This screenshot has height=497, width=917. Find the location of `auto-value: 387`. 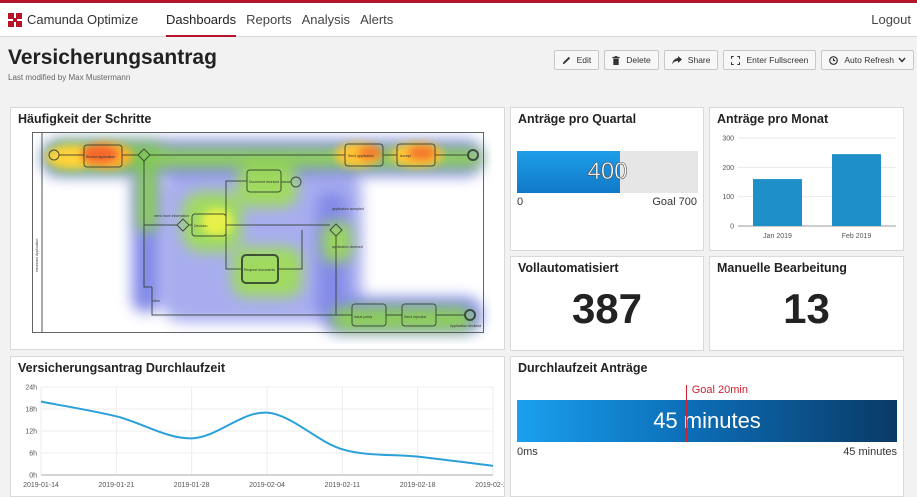

auto-value: 387 is located at coordinates (607, 308).